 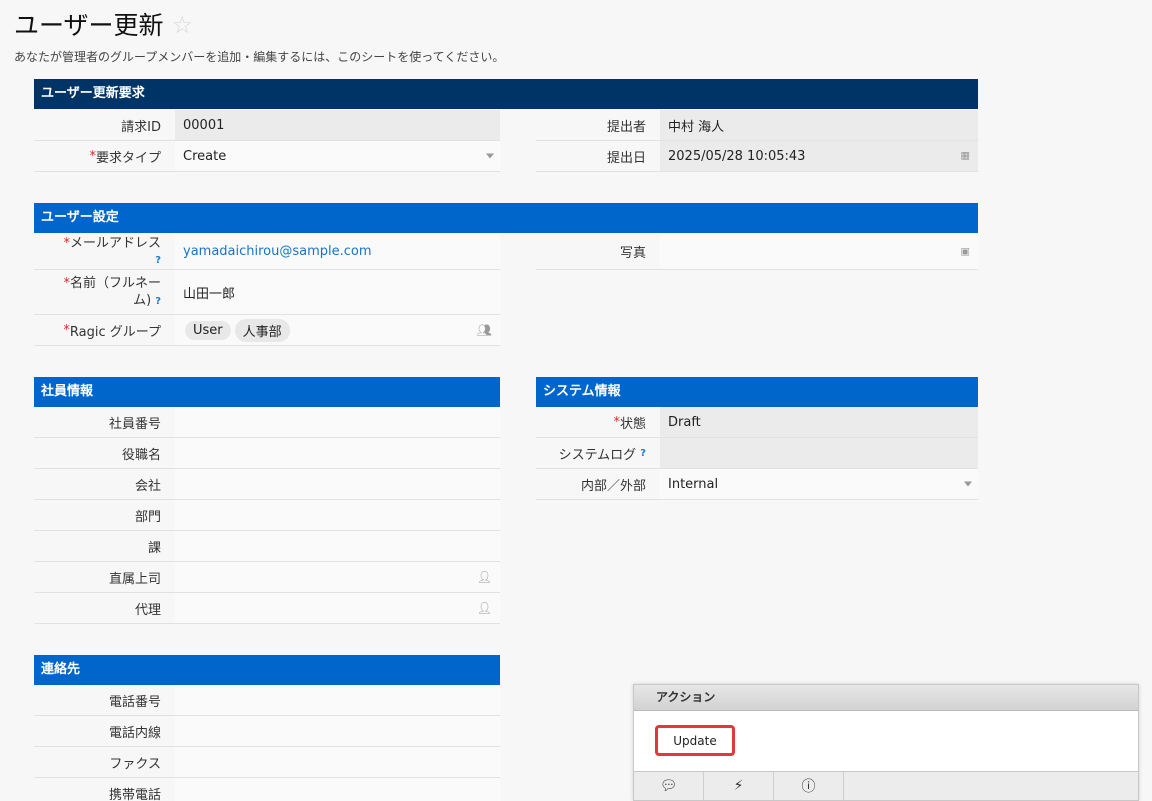 I want to click on action-footer: 💬︎ ⚡︎ ⓘ, so click(x=886, y=785).